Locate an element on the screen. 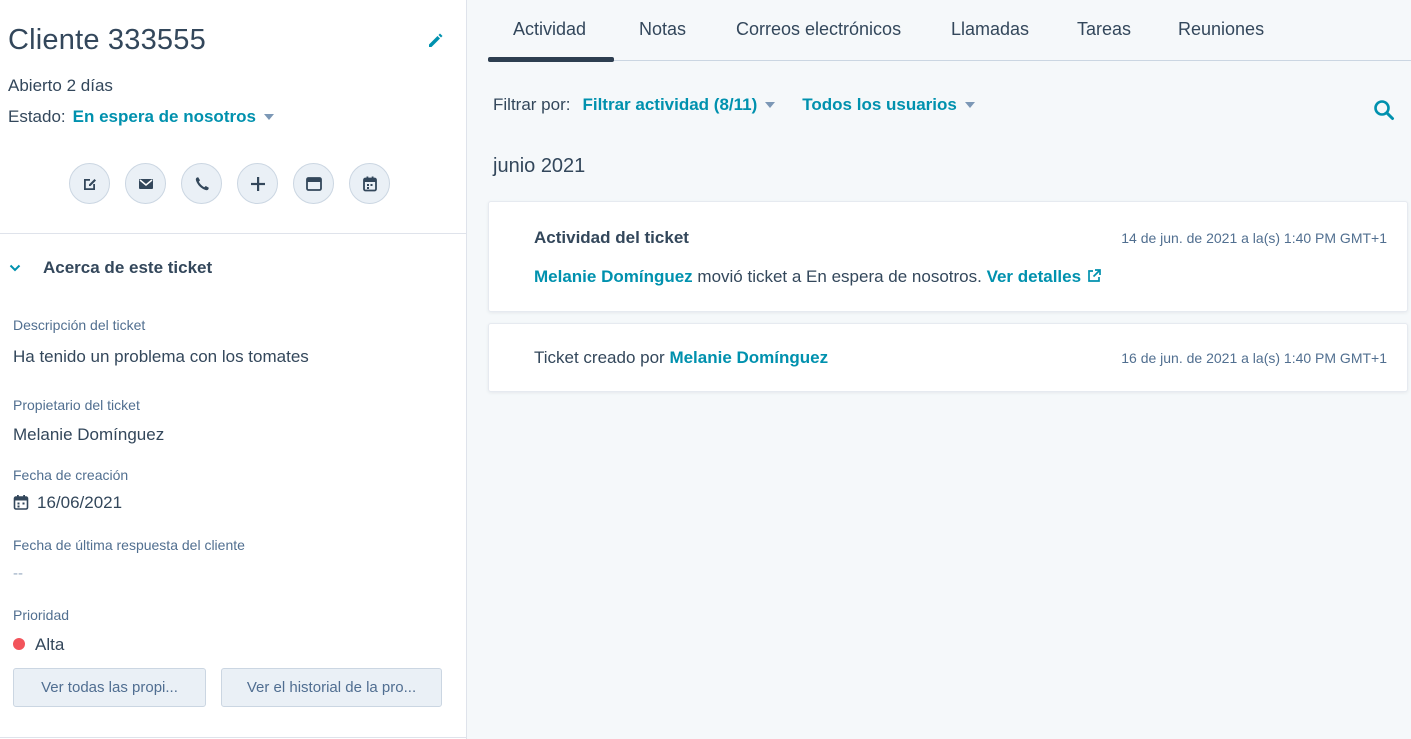  pencil-square-icon is located at coordinates (89, 184).